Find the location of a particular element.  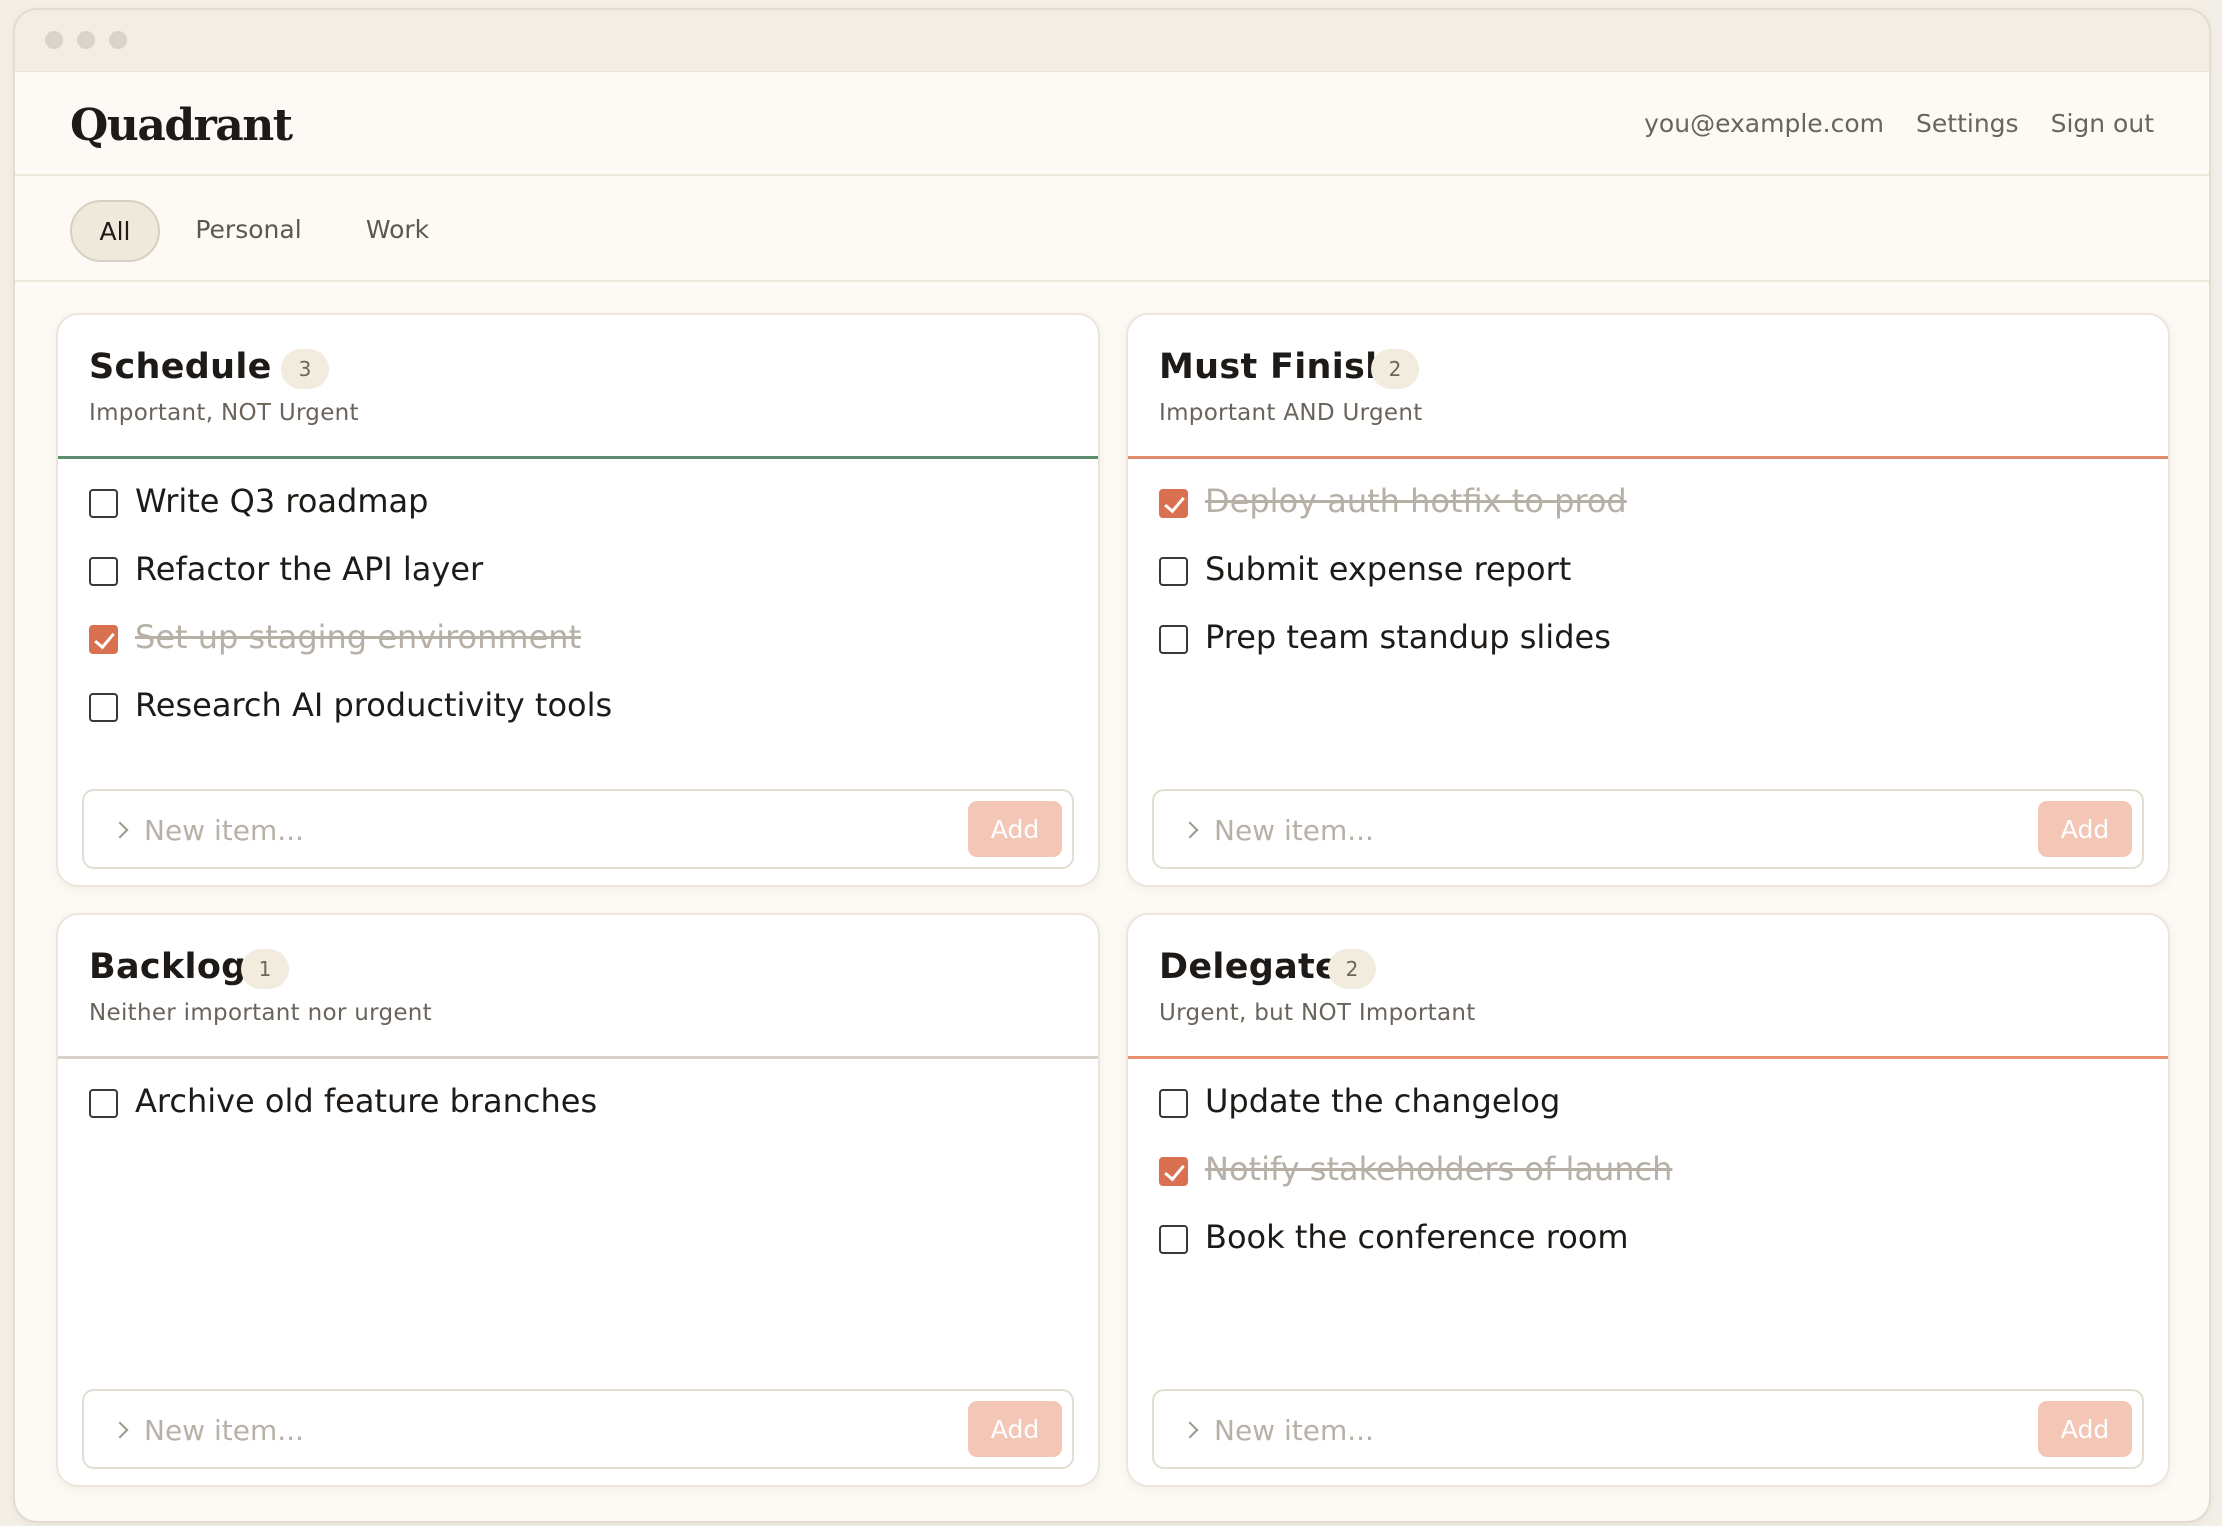

task-label: Submit expense report is located at coordinates (1388, 569).